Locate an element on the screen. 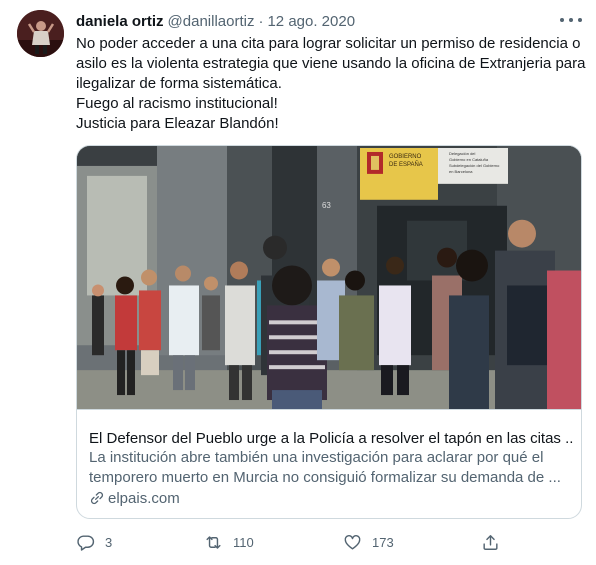 Image resolution: width=596 pixels, height=565 pixels. reply-icon is located at coordinates (86, 542).